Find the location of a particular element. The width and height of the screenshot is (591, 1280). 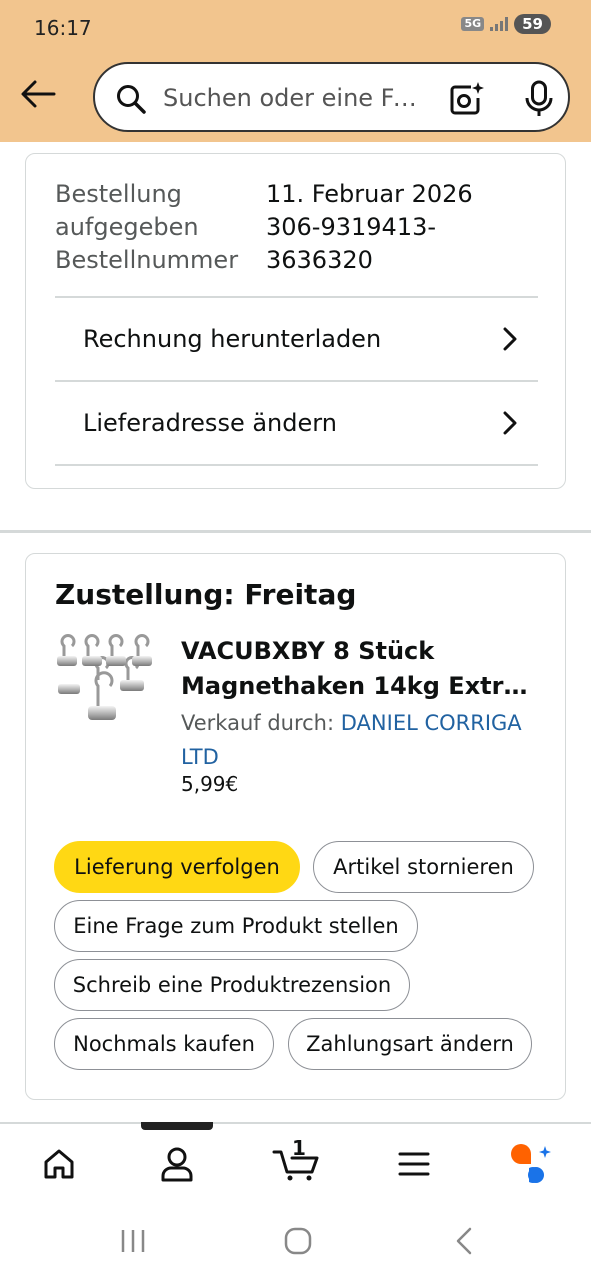

home-icon is located at coordinates (59, 1164).